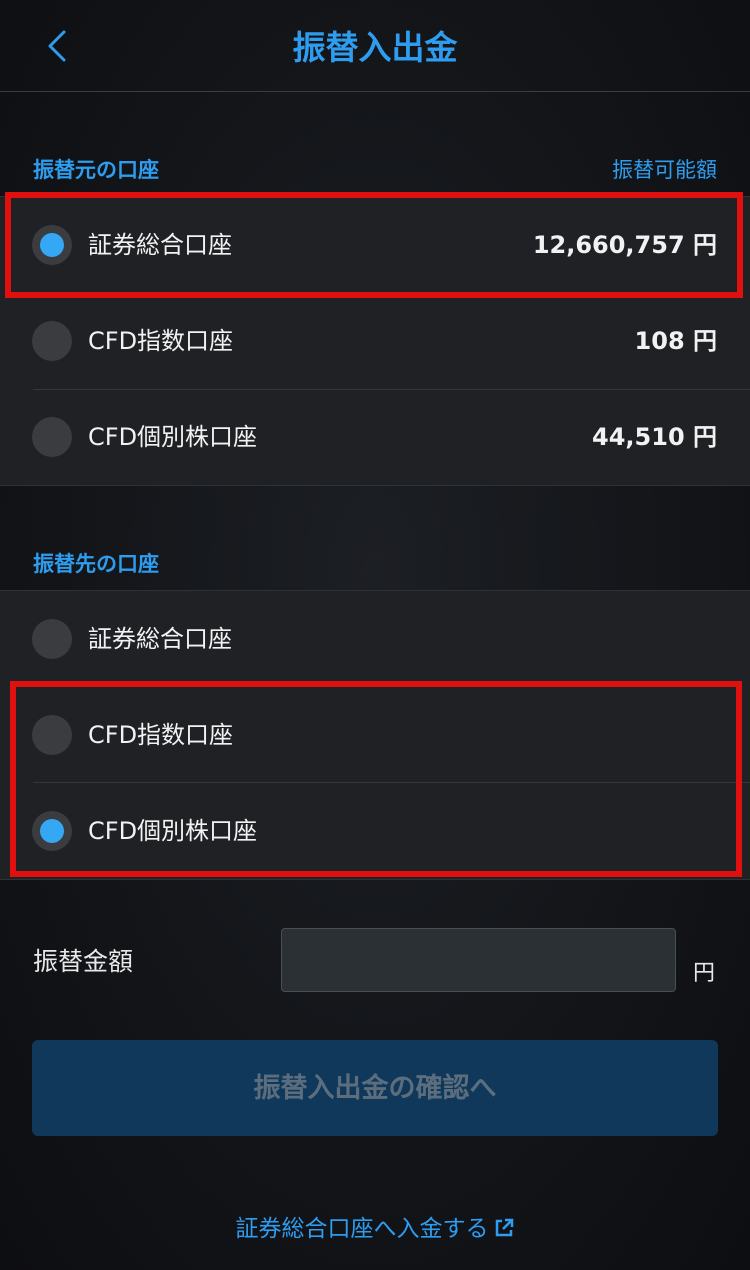 Image resolution: width=750 pixels, height=1270 pixels. Describe the element at coordinates (375, 437) in the screenshot. I see `source-account-cfd-stock: CFD個別株口座 44,510 円` at that location.